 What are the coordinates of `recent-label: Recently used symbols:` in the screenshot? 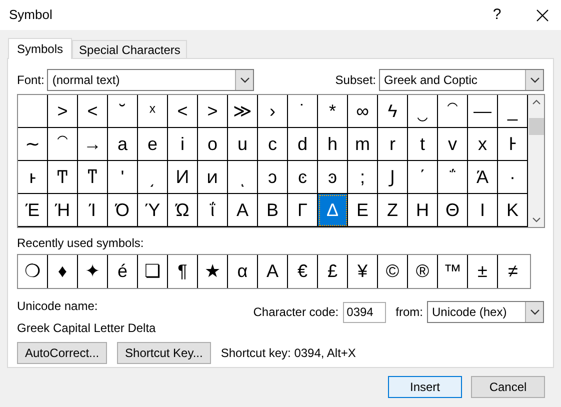 It's located at (81, 243).